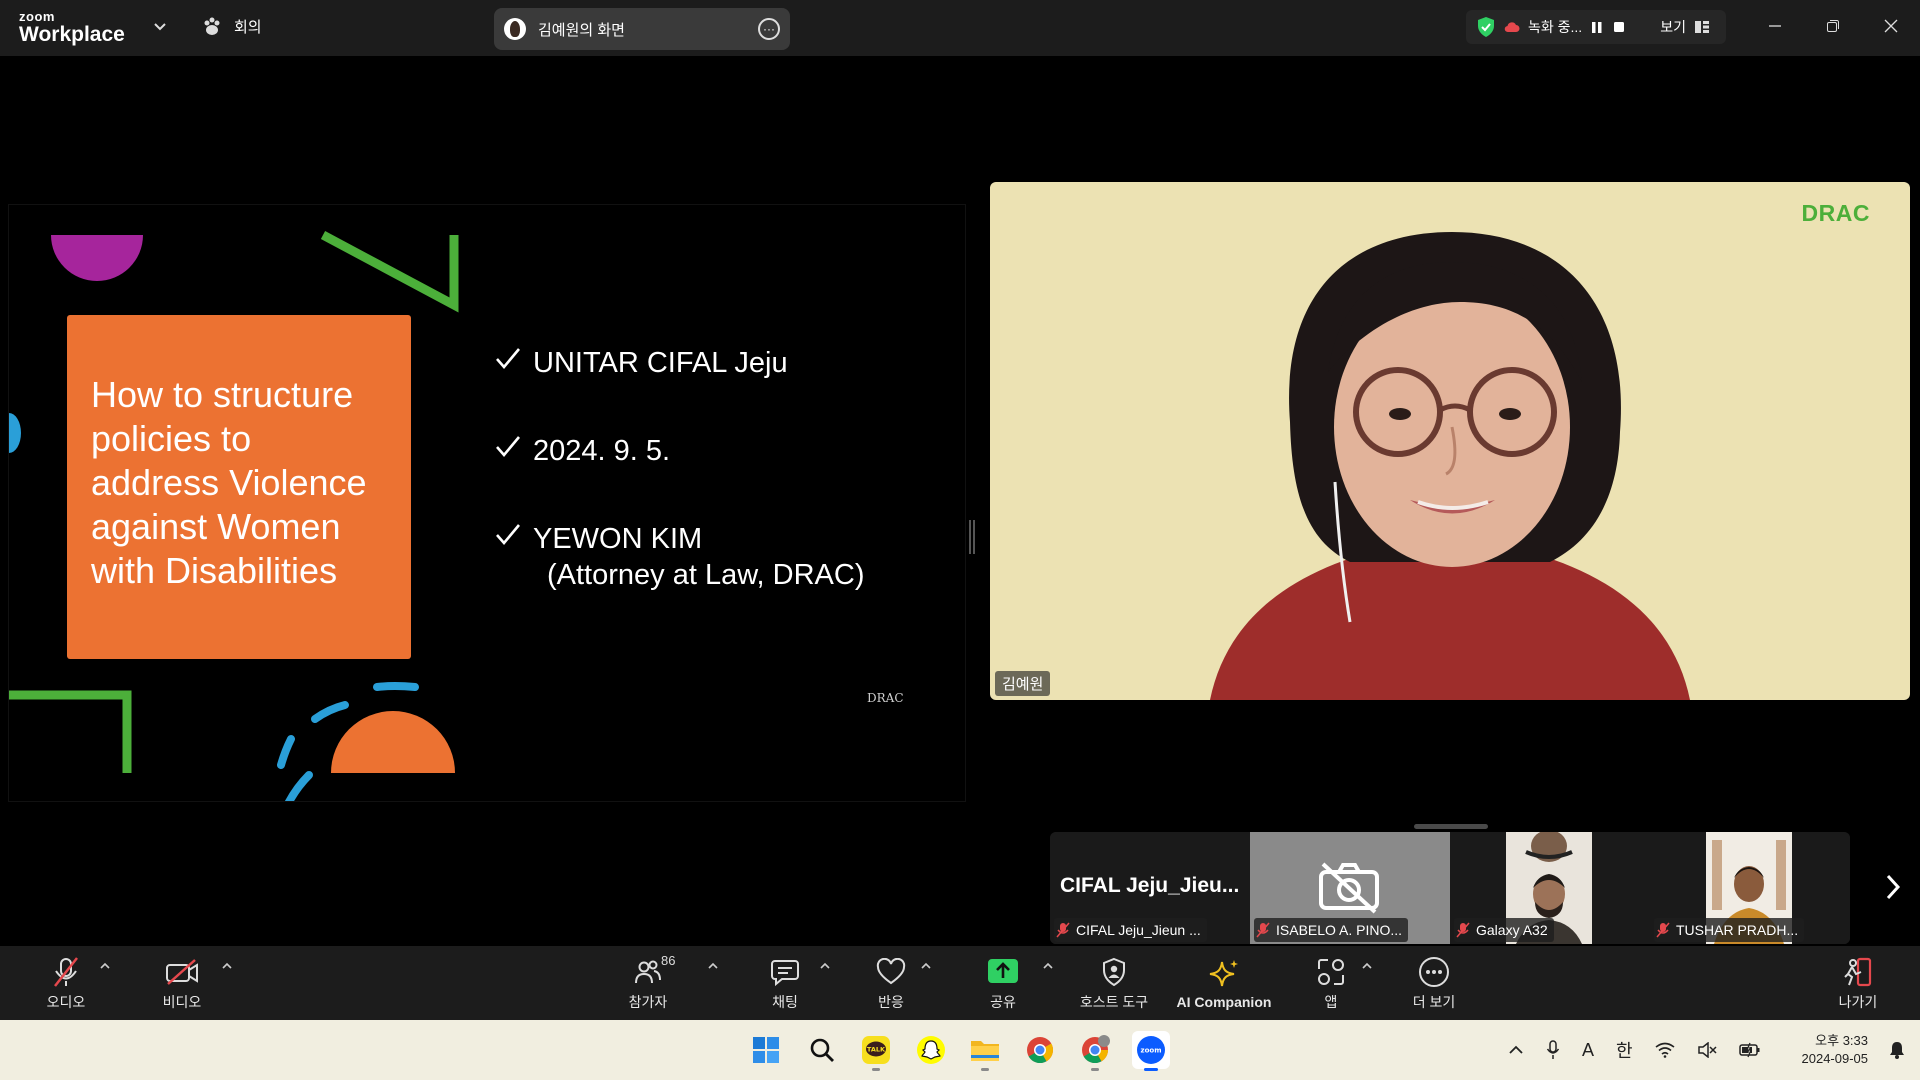 This screenshot has width=1920, height=1080. Describe the element at coordinates (70, 731) in the screenshot. I see `green-bracket-shape` at that location.